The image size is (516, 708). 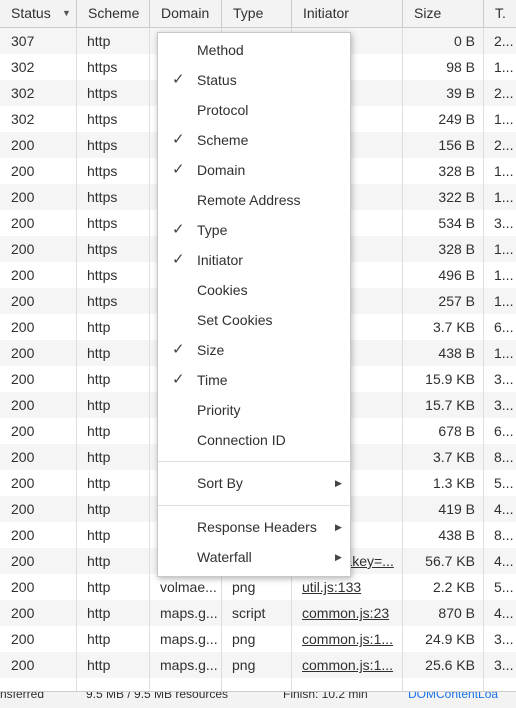 I want to click on size-cell: 419 B, so click(x=456, y=509).